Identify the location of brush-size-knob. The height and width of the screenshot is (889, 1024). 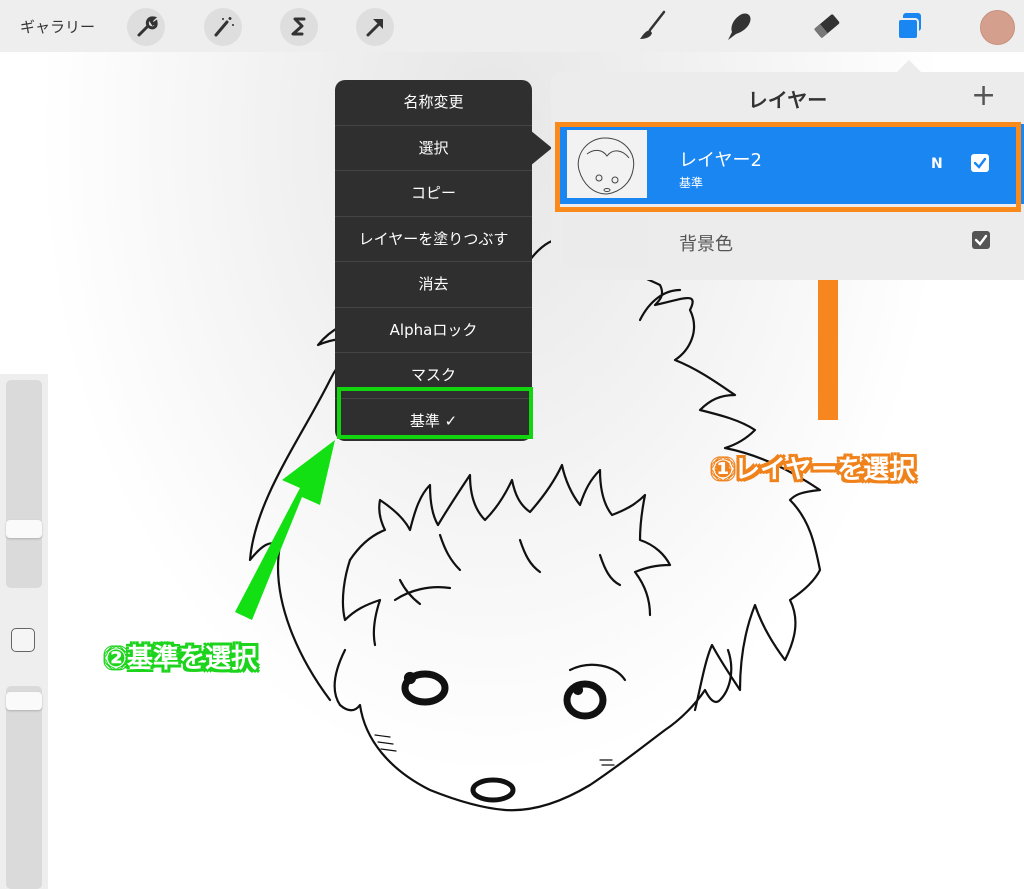
(24, 529).